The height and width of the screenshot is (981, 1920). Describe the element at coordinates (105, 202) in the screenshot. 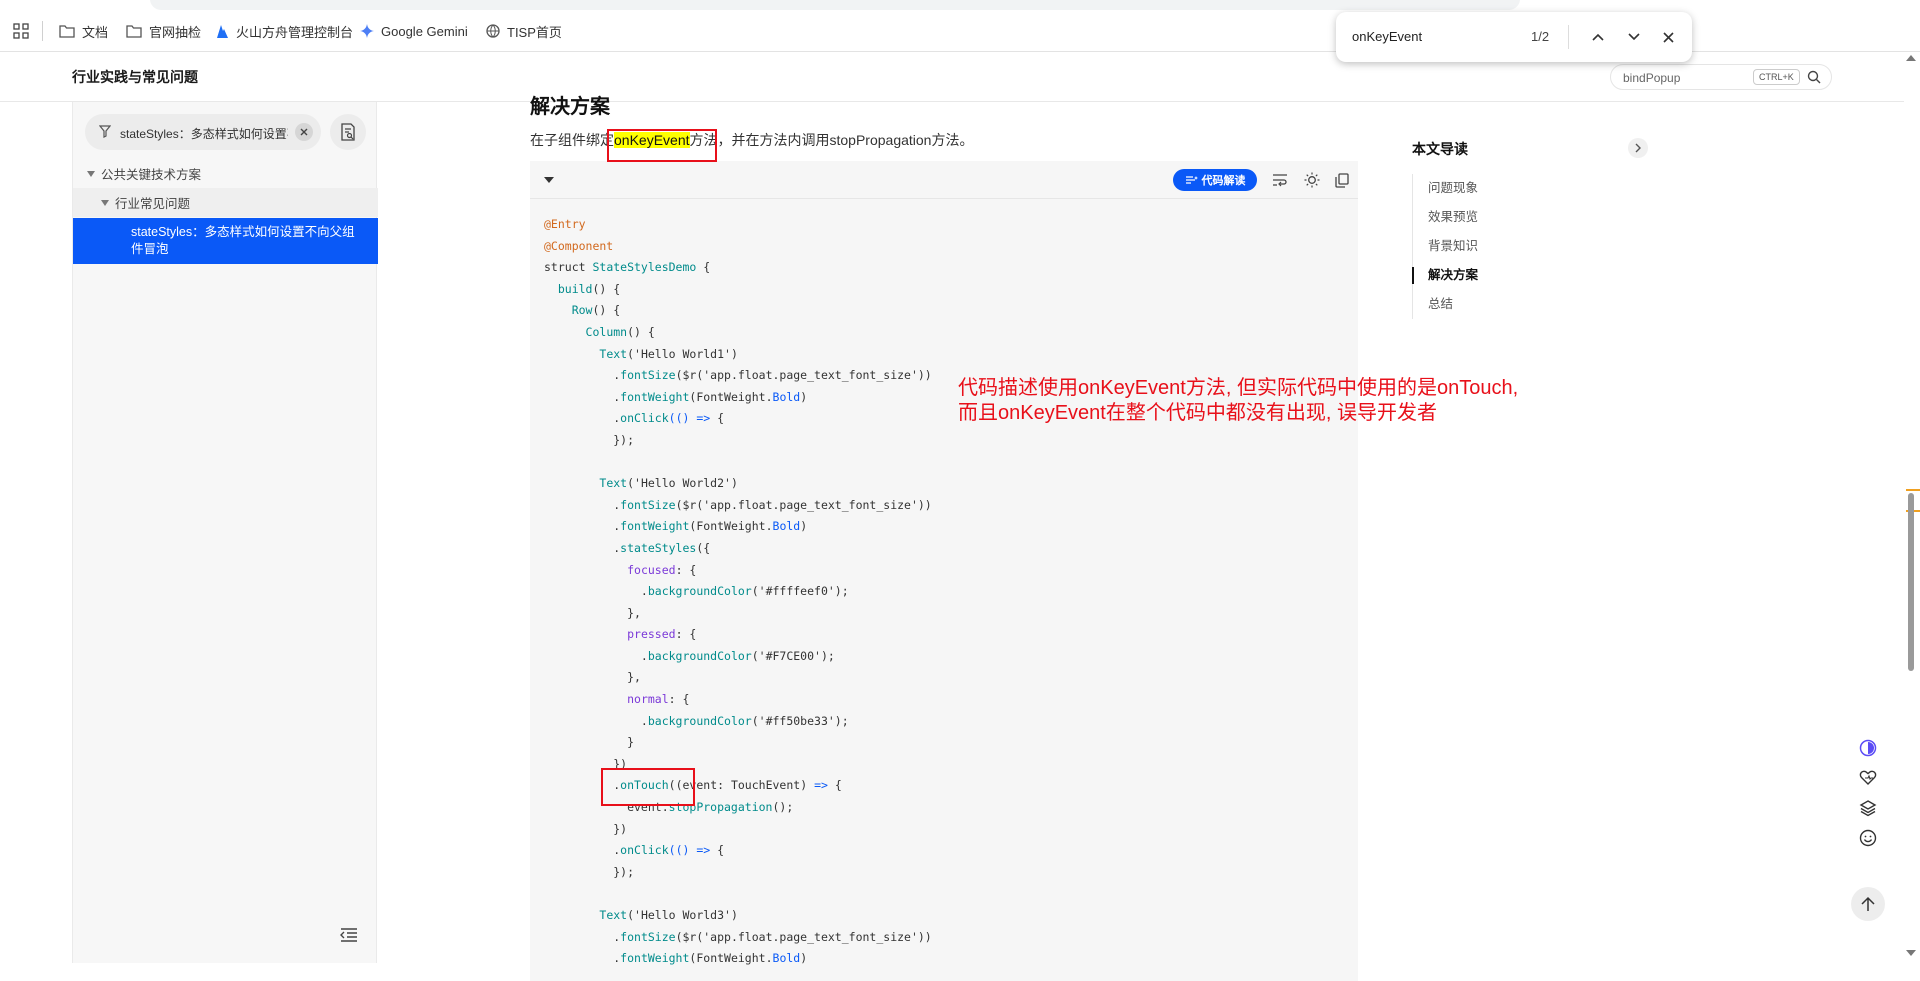

I see `expand-triangle-icon` at that location.